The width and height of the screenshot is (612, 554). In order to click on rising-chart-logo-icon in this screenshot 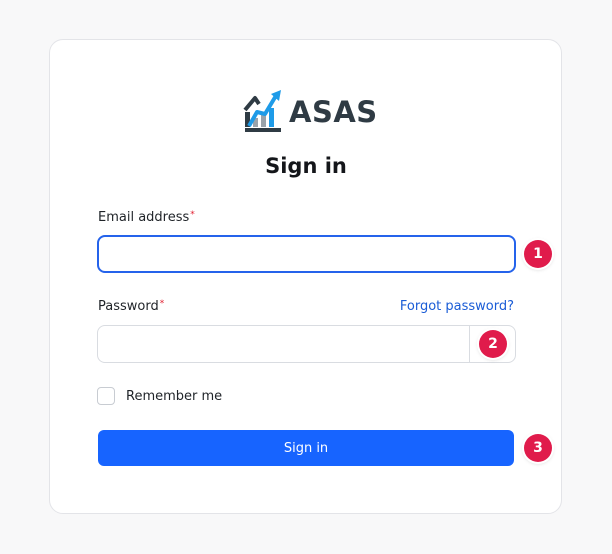, I will do `click(262, 111)`.